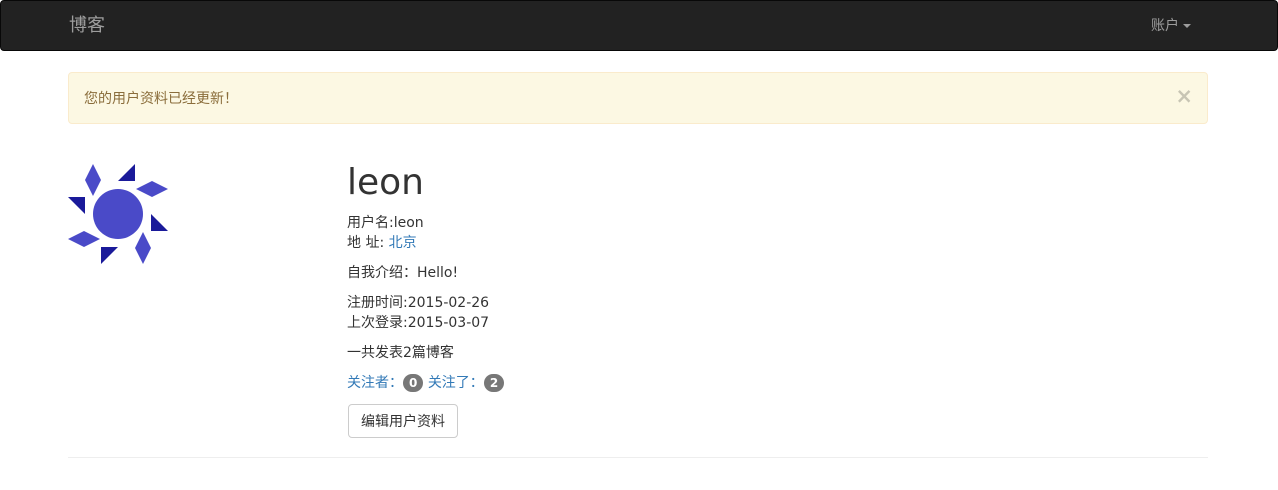 Image resolution: width=1278 pixels, height=490 pixels. I want to click on username-line: 用户名:leon, so click(385, 223).